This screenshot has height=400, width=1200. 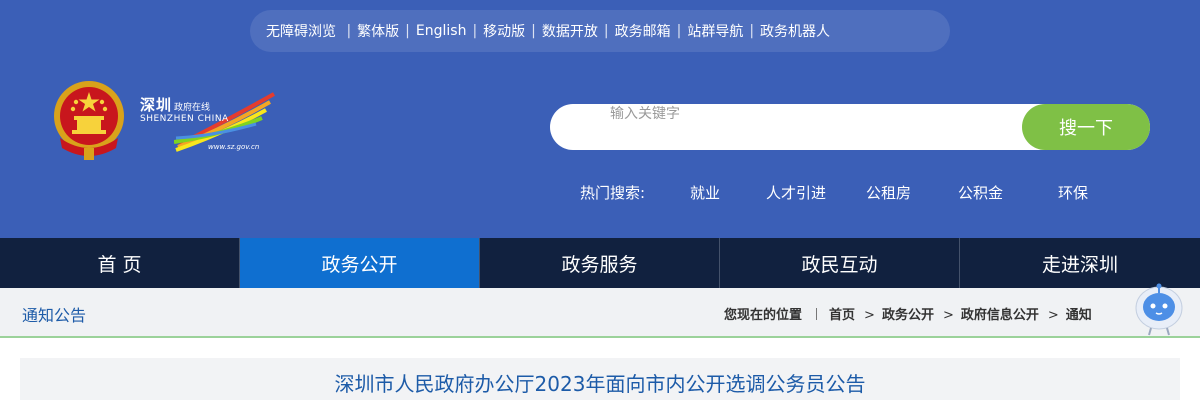 What do you see at coordinates (120, 263) in the screenshot?
I see `nav-item-home: 首 页` at bounding box center [120, 263].